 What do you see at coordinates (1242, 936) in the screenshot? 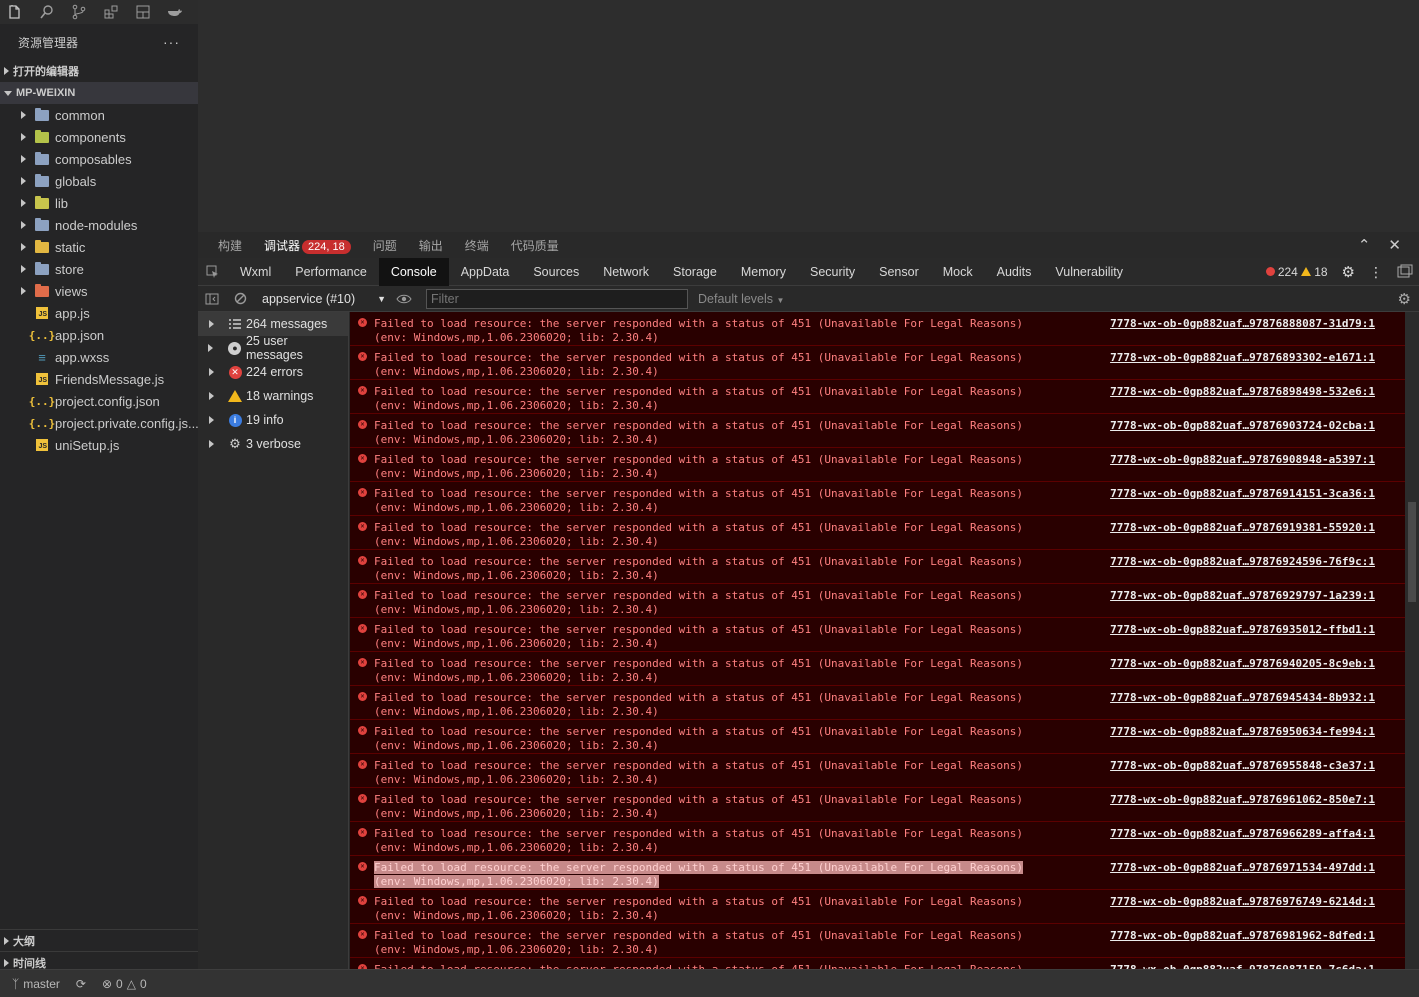
I see `log-source-link: 7778-wx-ob-0gp882uaf…97876981962-8dfed:1` at bounding box center [1242, 936].